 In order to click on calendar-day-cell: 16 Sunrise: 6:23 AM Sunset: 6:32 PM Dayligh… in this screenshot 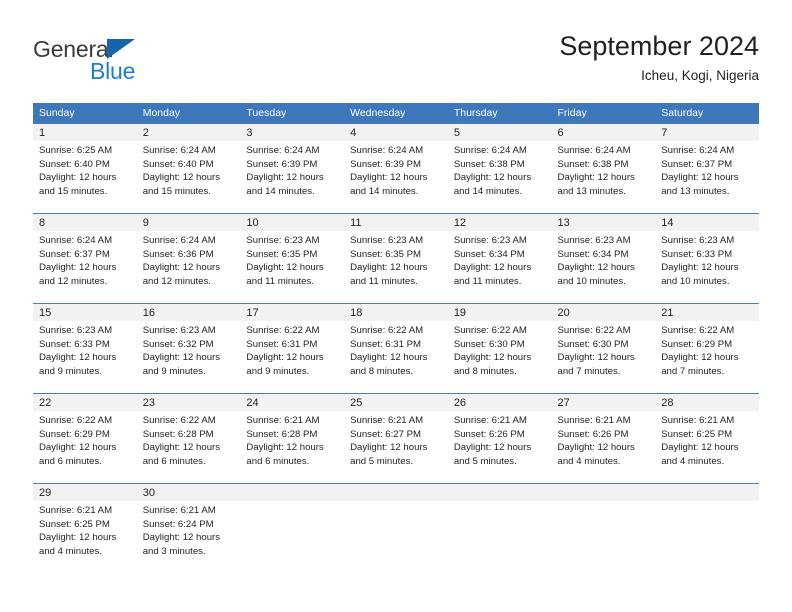, I will do `click(188, 348)`.